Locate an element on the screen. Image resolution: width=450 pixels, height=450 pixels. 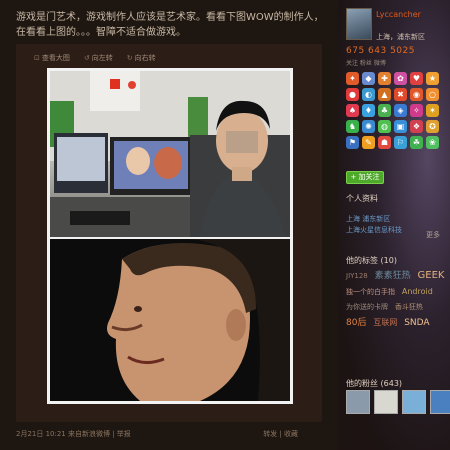
username-link: Lyccancher is located at coordinates (398, 14).